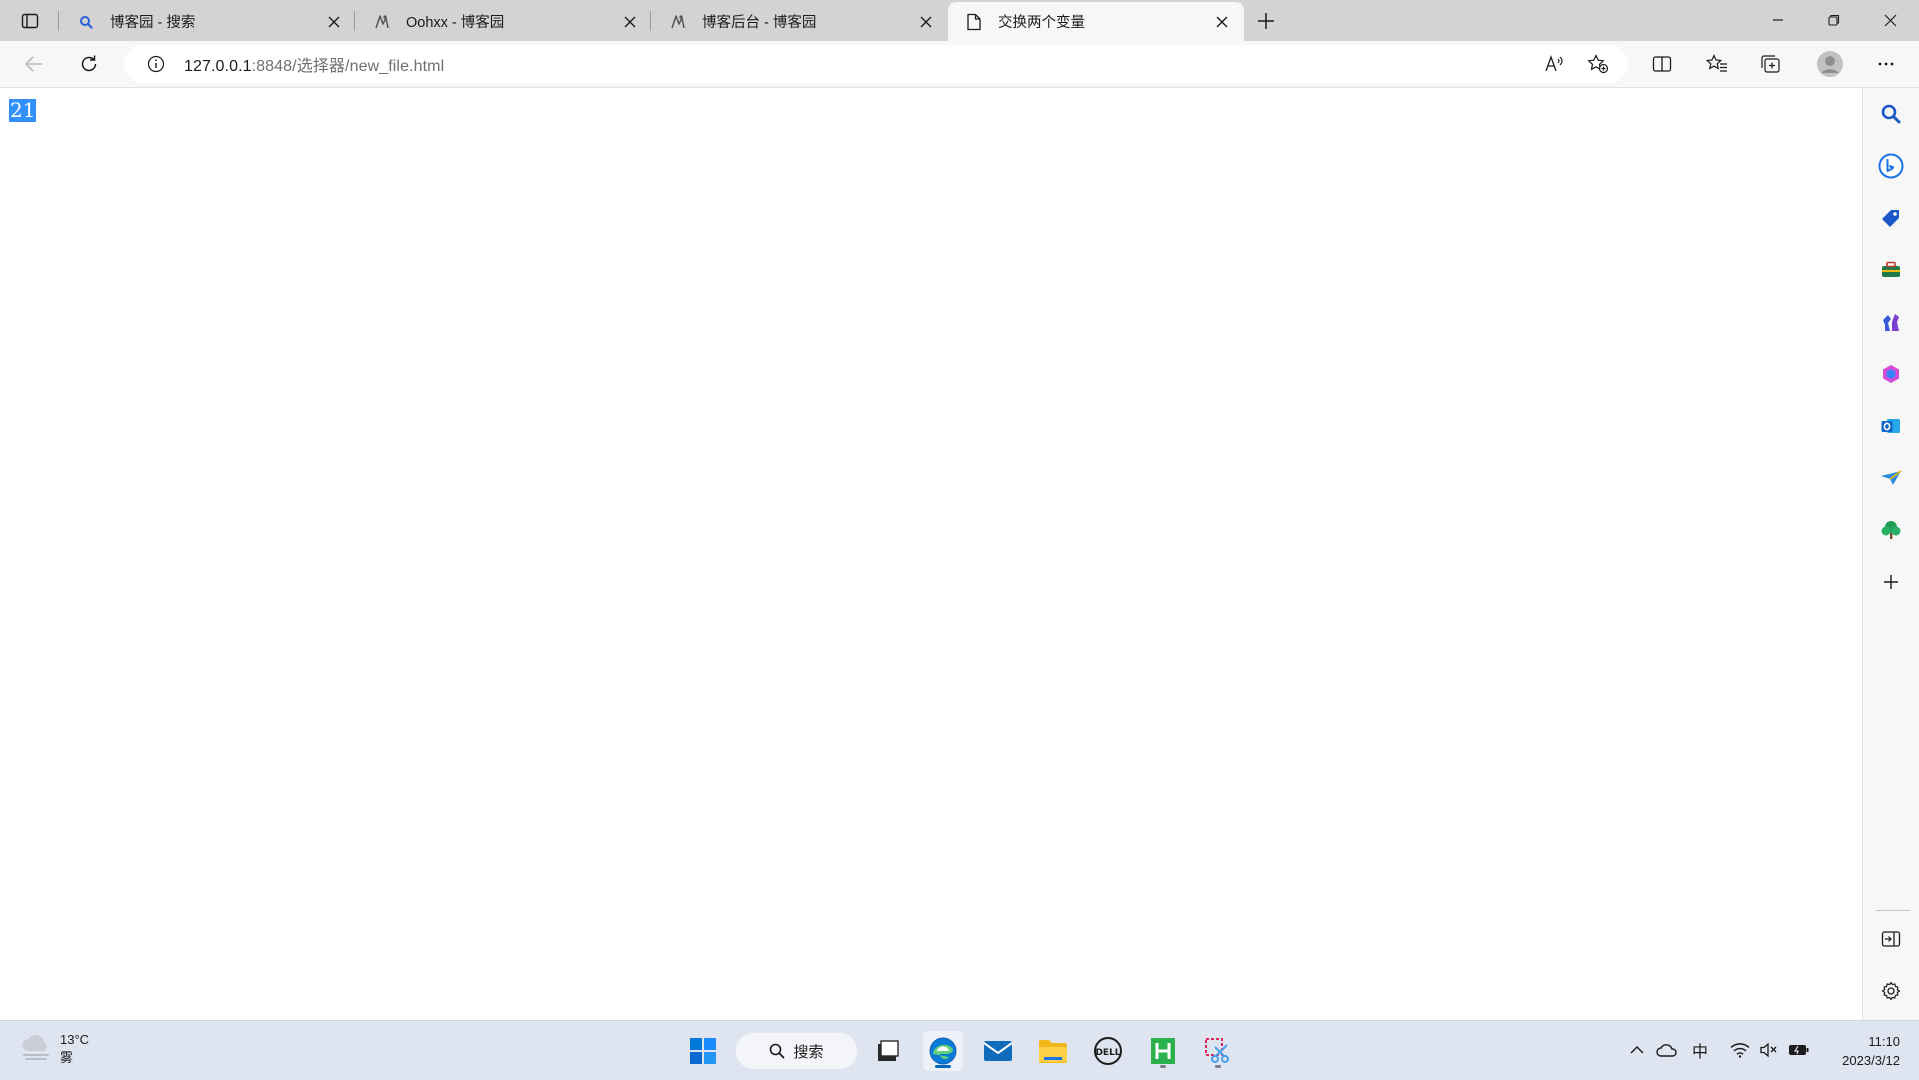 Image resolution: width=1919 pixels, height=1080 pixels. I want to click on sidebar-tools-icon, so click(1891, 270).